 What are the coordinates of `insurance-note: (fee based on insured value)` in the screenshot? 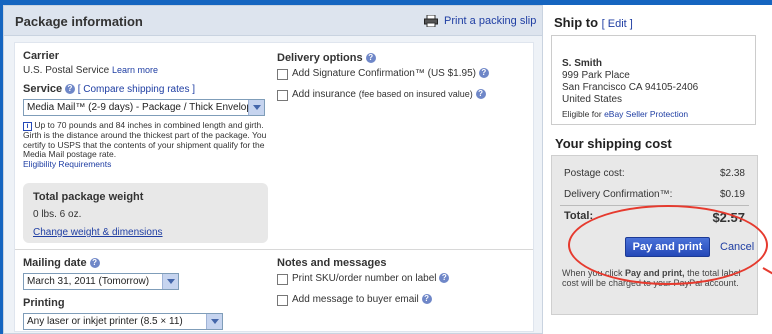 It's located at (415, 94).